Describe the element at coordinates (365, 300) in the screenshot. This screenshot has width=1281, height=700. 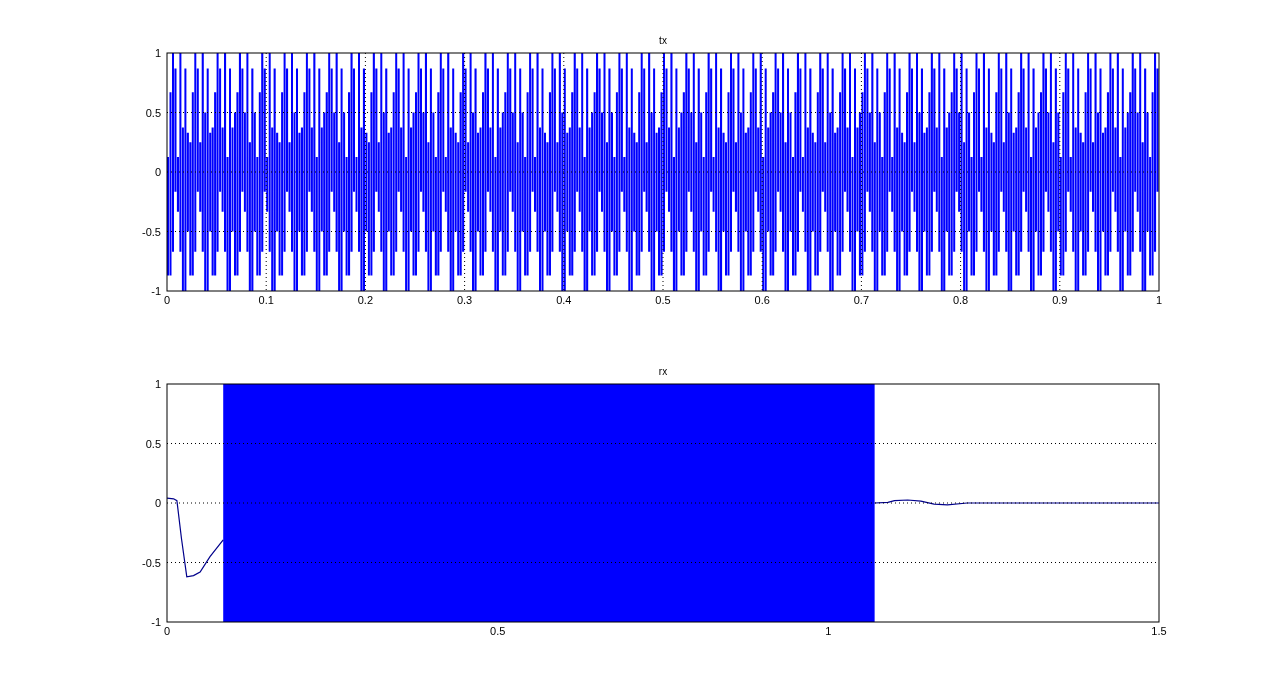
I see `tick-label: 0.2` at that location.